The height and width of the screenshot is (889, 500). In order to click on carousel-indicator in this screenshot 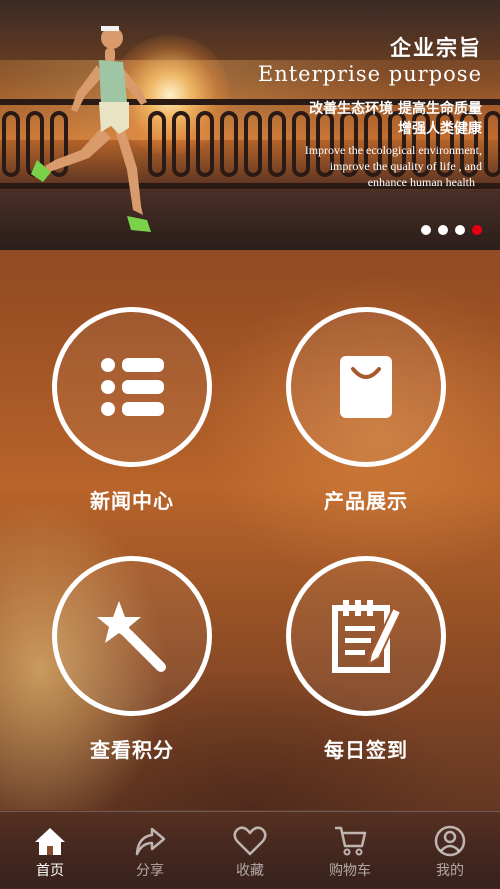, I will do `click(451, 230)`.